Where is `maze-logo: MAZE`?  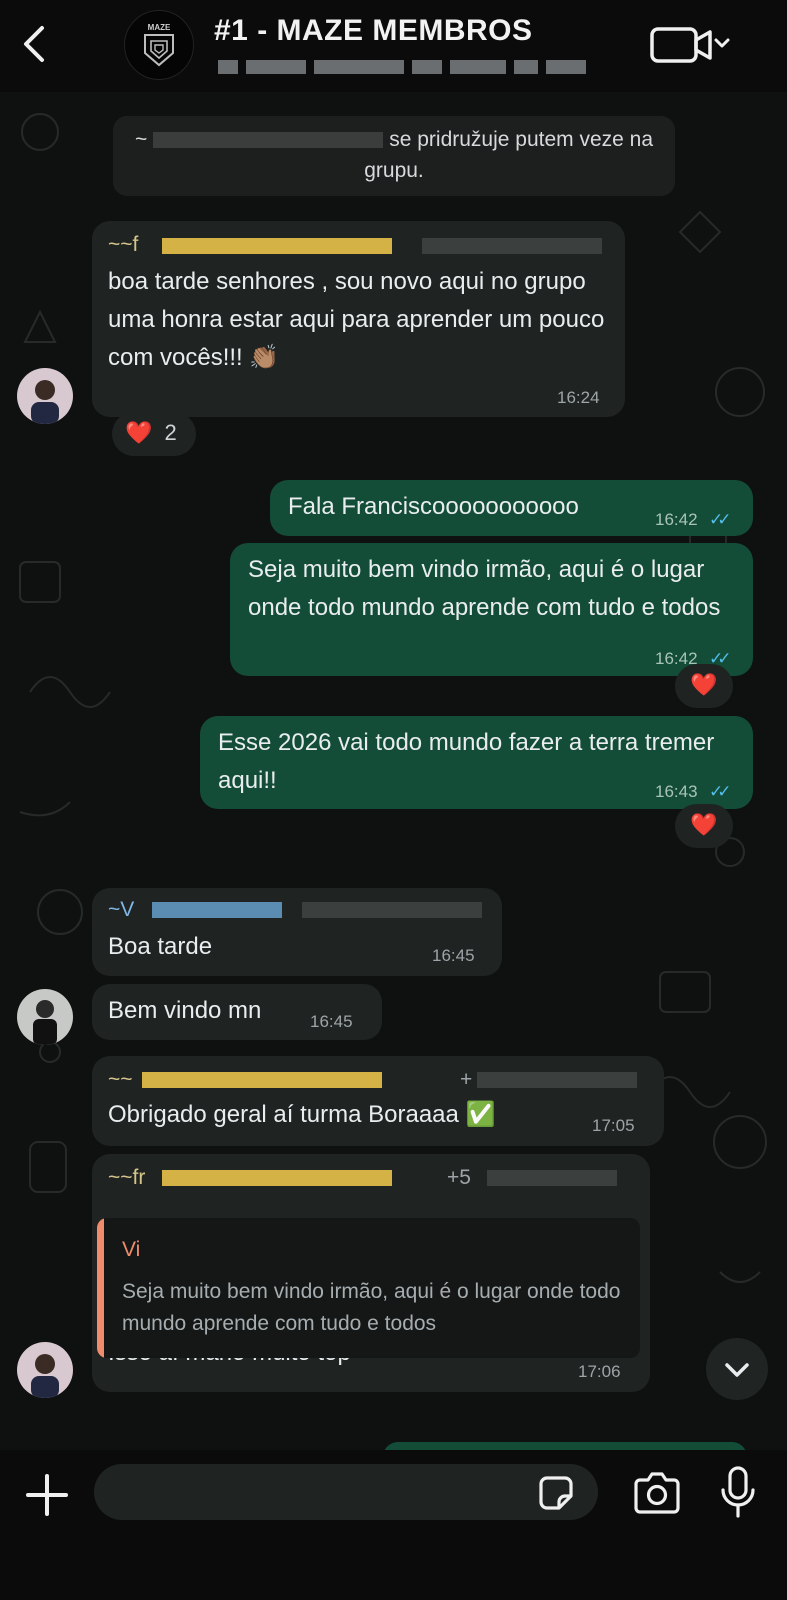
maze-logo: MAZE is located at coordinates (159, 45).